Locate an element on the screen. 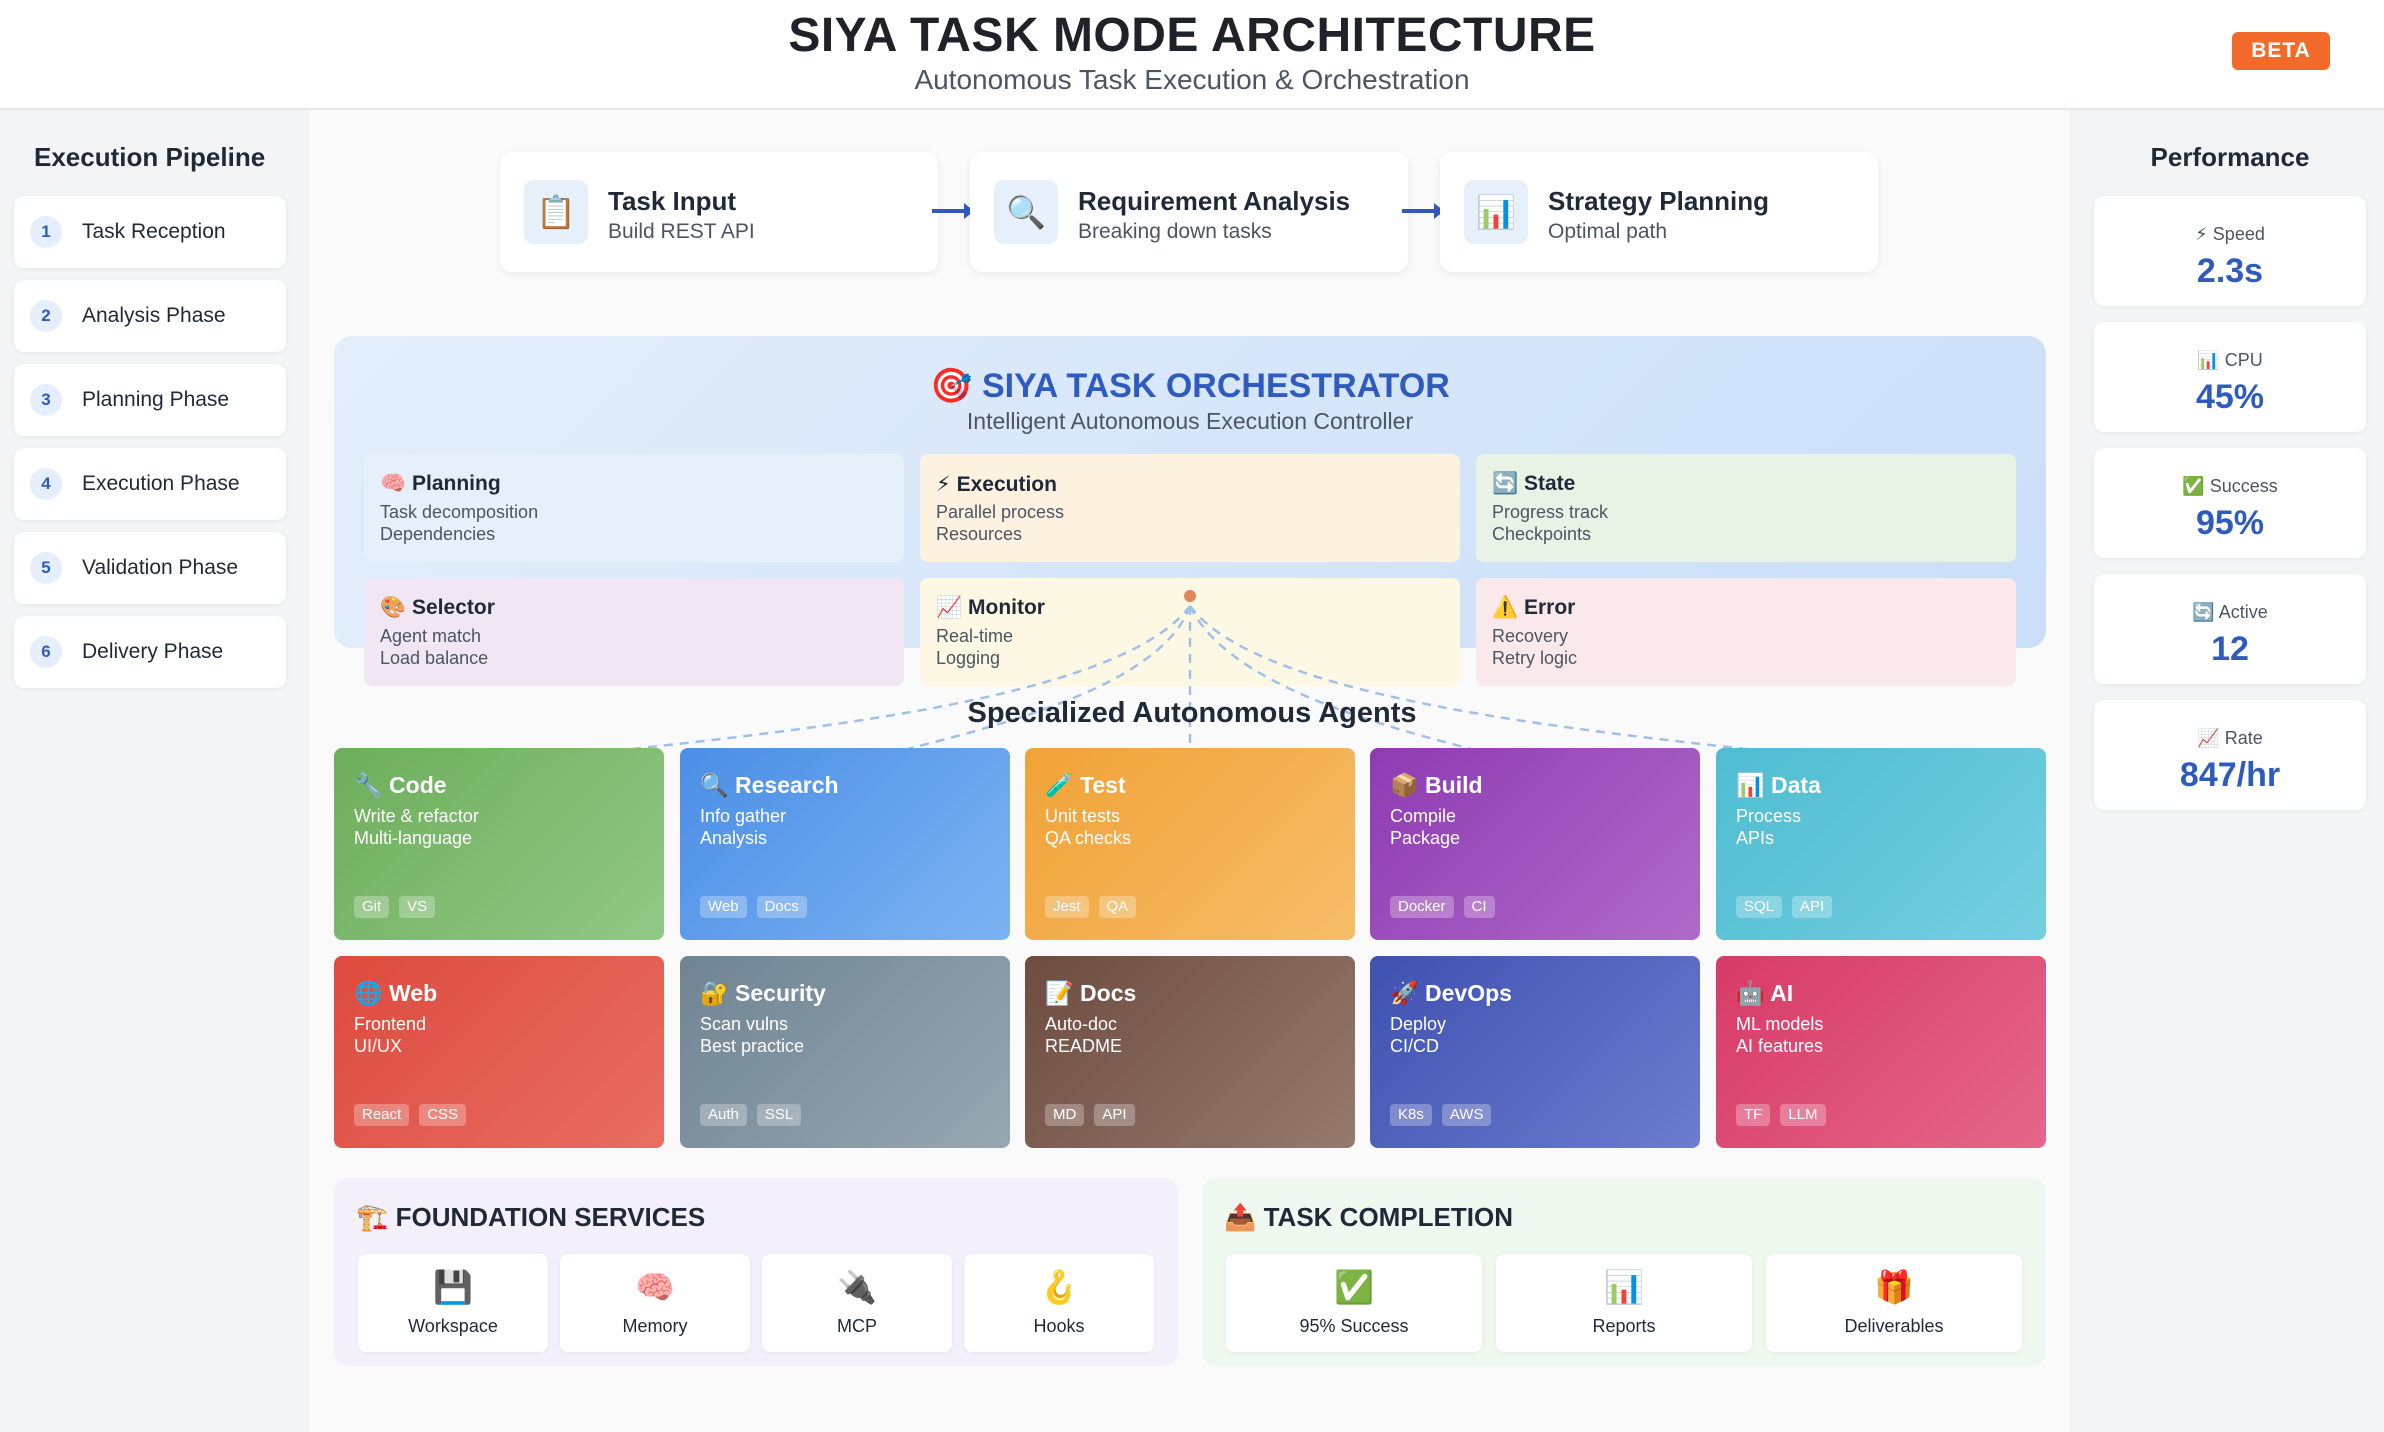 This screenshot has height=1432, width=2384. agent-detail: ML models is located at coordinates (1780, 1024).